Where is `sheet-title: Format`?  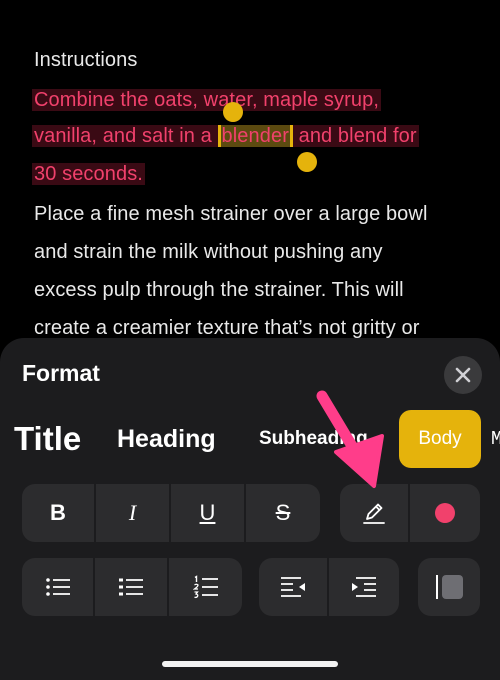 sheet-title: Format is located at coordinates (61, 373).